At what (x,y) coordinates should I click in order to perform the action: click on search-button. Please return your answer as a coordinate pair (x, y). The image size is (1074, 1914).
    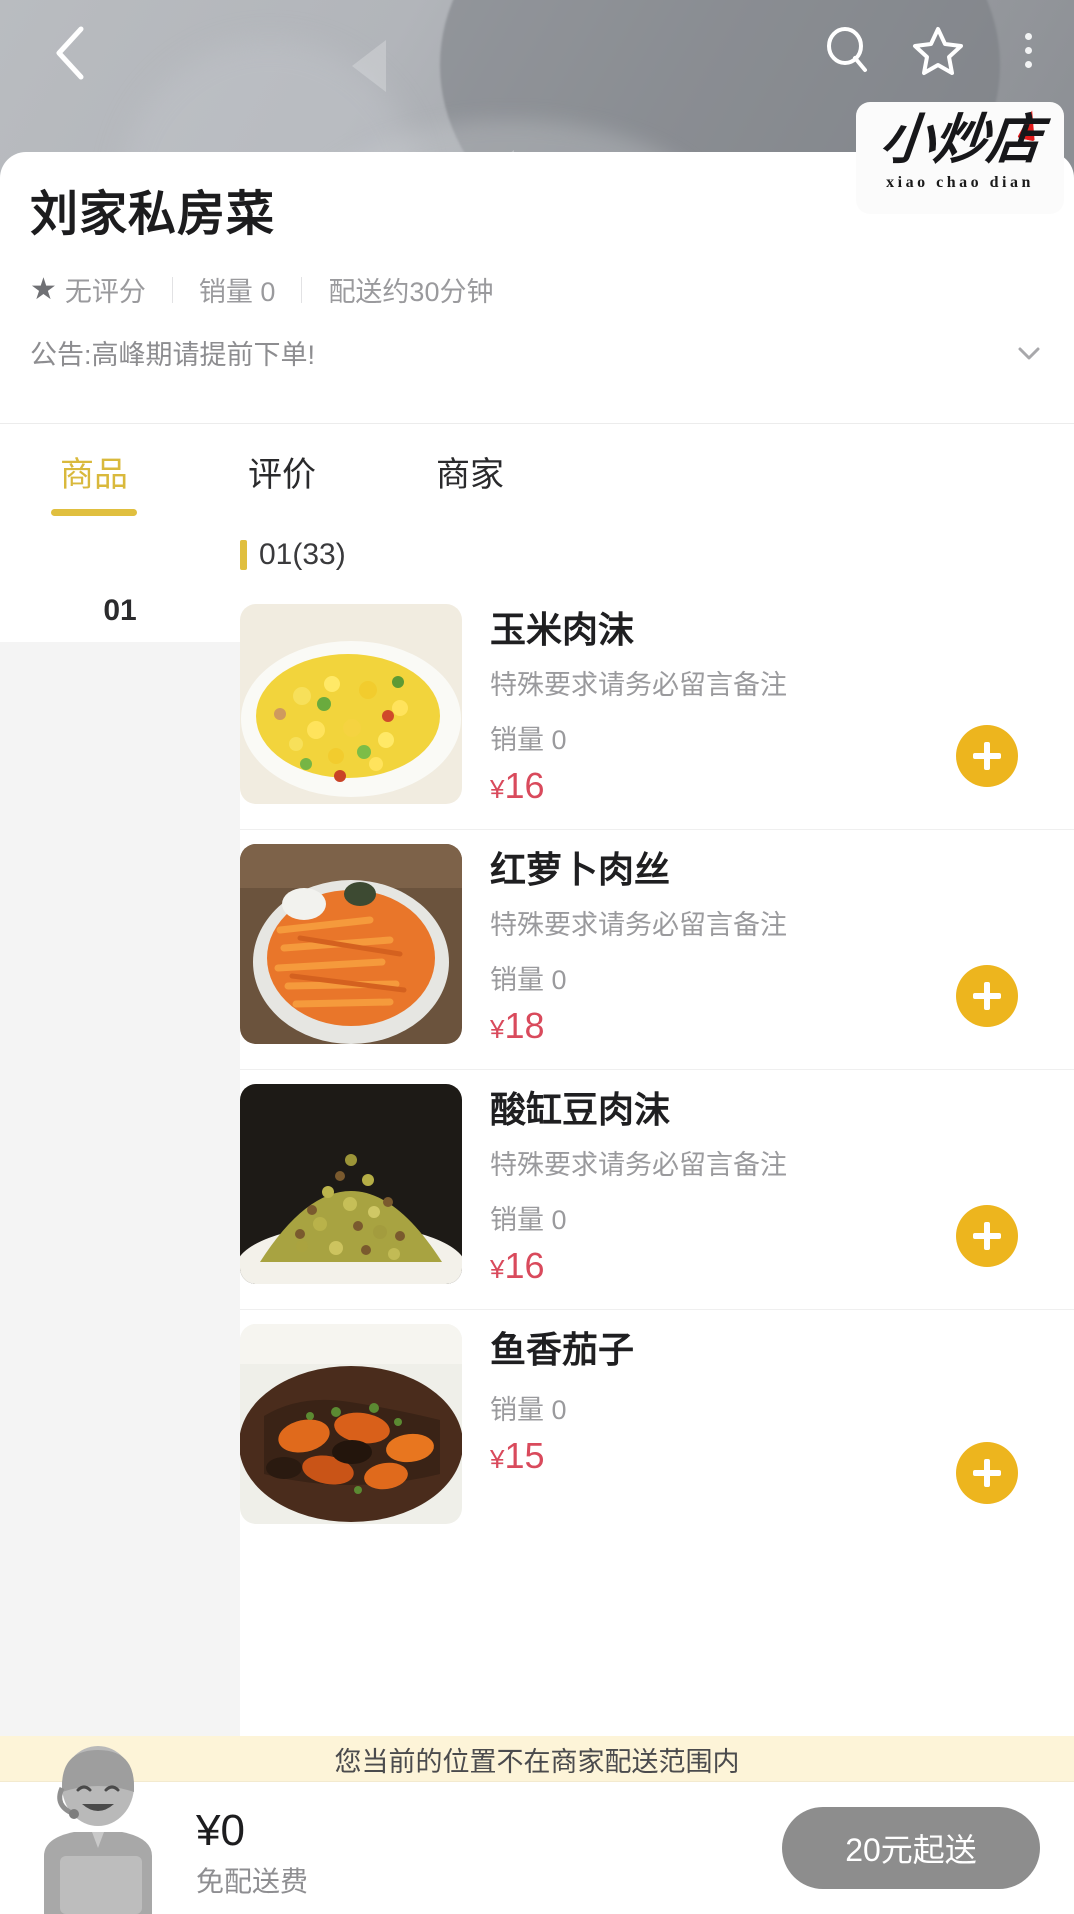
    Looking at the image, I should click on (848, 50).